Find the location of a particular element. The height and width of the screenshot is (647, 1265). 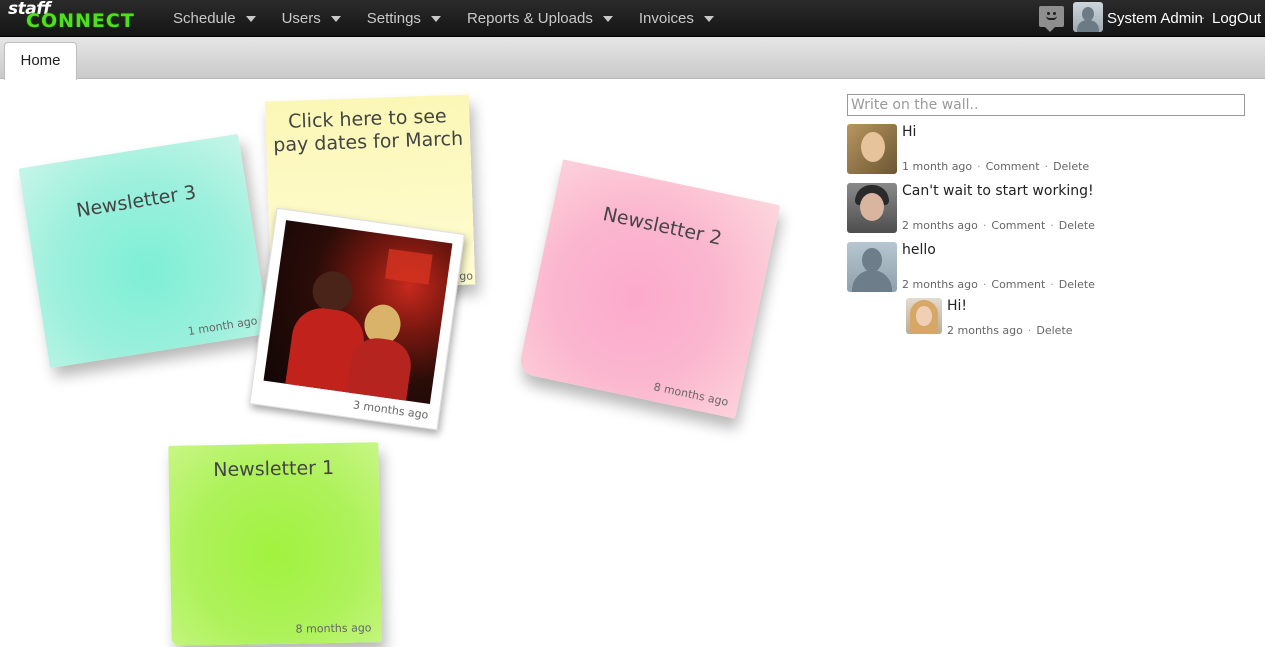

photo-polaroid: 3 months ago is located at coordinates (357, 319).